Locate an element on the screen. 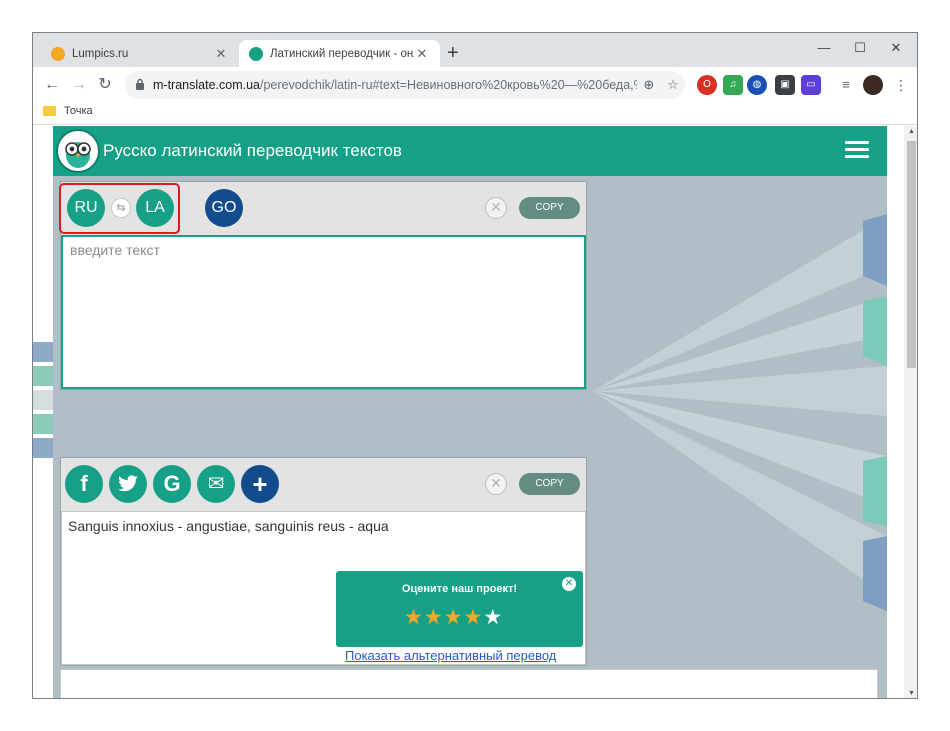 This screenshot has width=950, height=731. hamburger-menu-icon is located at coordinates (857, 150).